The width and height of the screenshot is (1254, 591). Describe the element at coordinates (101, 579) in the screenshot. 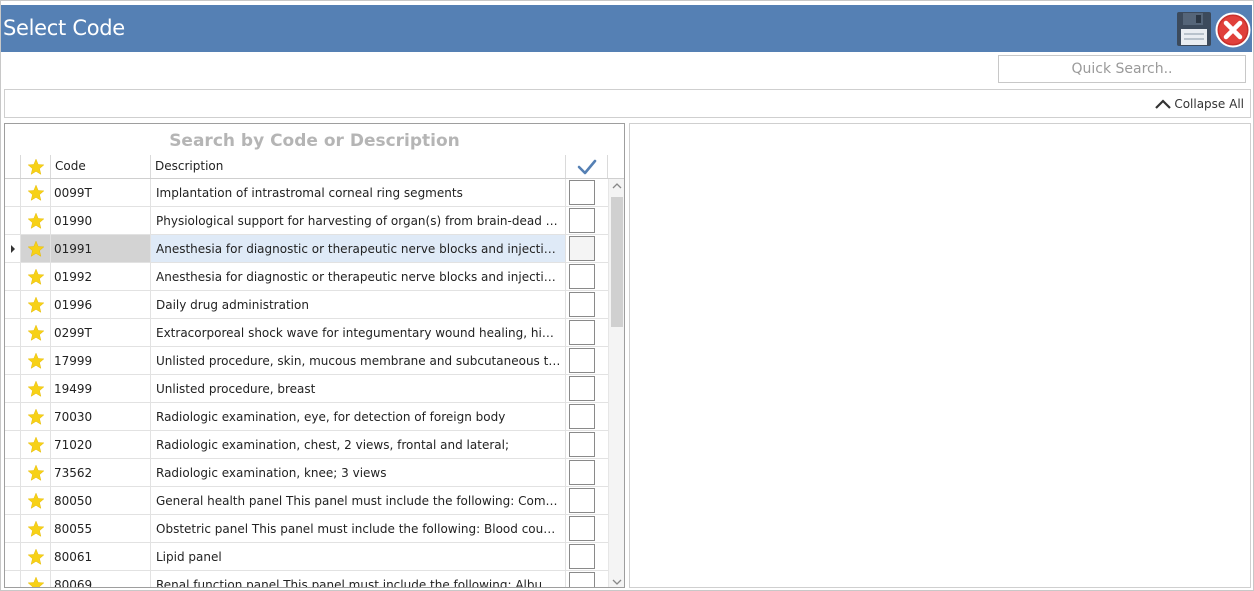

I see `code-cell: 80069` at that location.